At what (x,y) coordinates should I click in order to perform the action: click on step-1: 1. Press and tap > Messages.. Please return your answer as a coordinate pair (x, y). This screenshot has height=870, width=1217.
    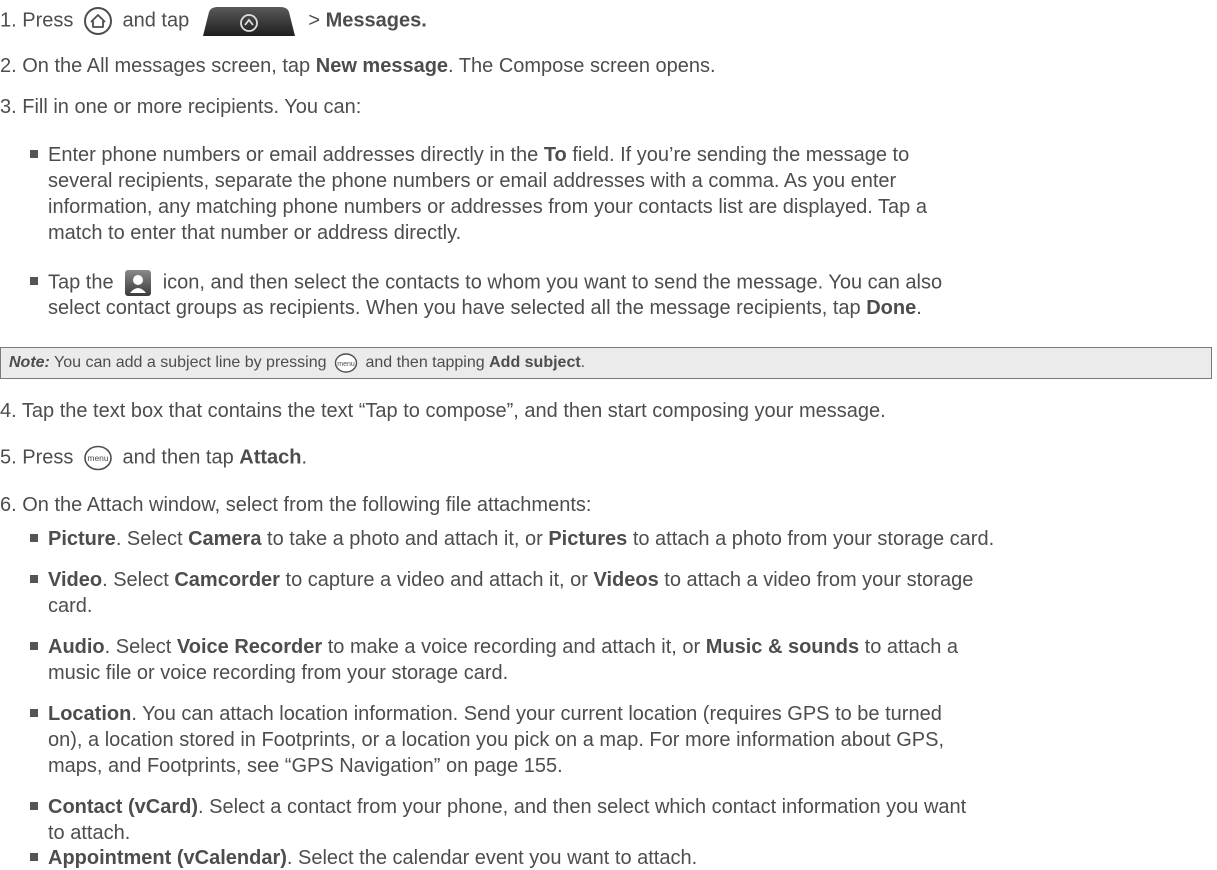
    Looking at the image, I should click on (213, 21).